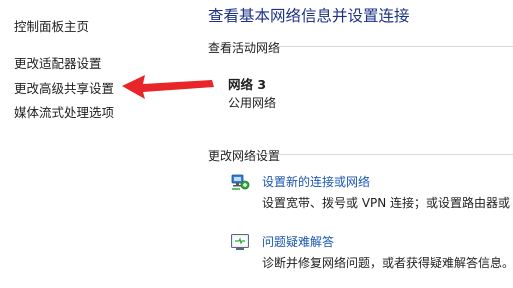 This screenshot has width=513, height=288. Describe the element at coordinates (244, 156) in the screenshot. I see `change-settings-heading: 更改网络设置` at that location.